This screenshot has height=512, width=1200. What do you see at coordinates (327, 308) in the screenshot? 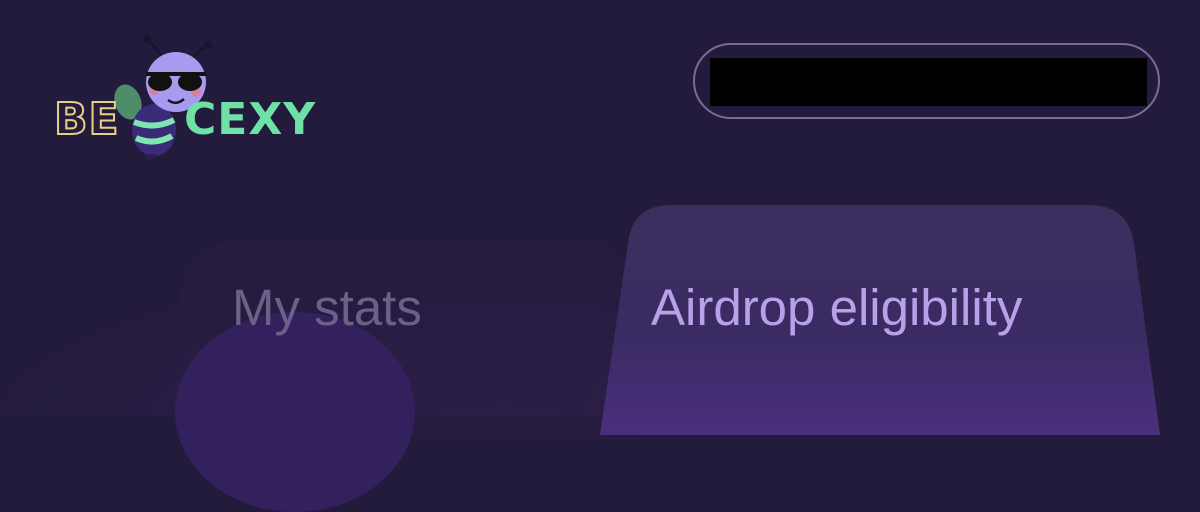
I see `tab-my-stats: My stats` at bounding box center [327, 308].